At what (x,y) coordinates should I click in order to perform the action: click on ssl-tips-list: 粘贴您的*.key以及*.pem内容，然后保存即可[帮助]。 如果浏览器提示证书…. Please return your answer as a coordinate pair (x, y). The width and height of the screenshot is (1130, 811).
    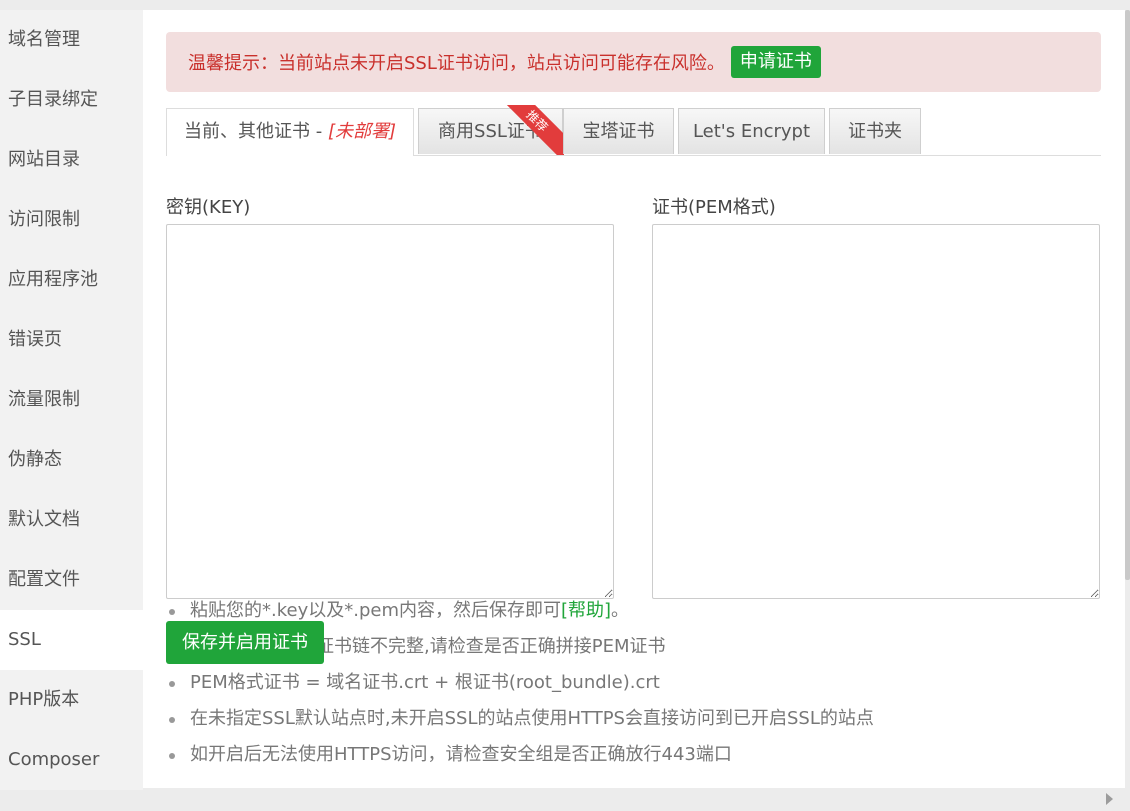
    Looking at the image, I should click on (520, 683).